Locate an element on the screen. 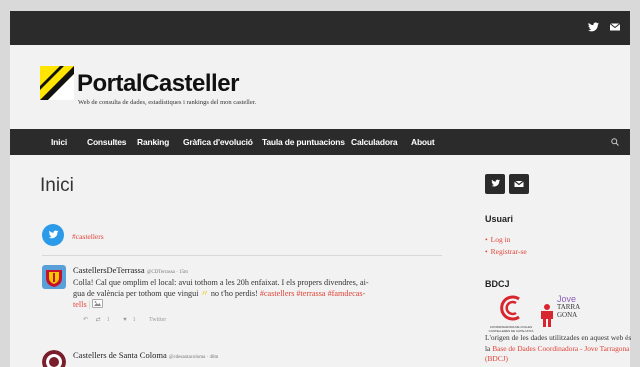  nav-item-inici: Inici is located at coordinates (59, 142).